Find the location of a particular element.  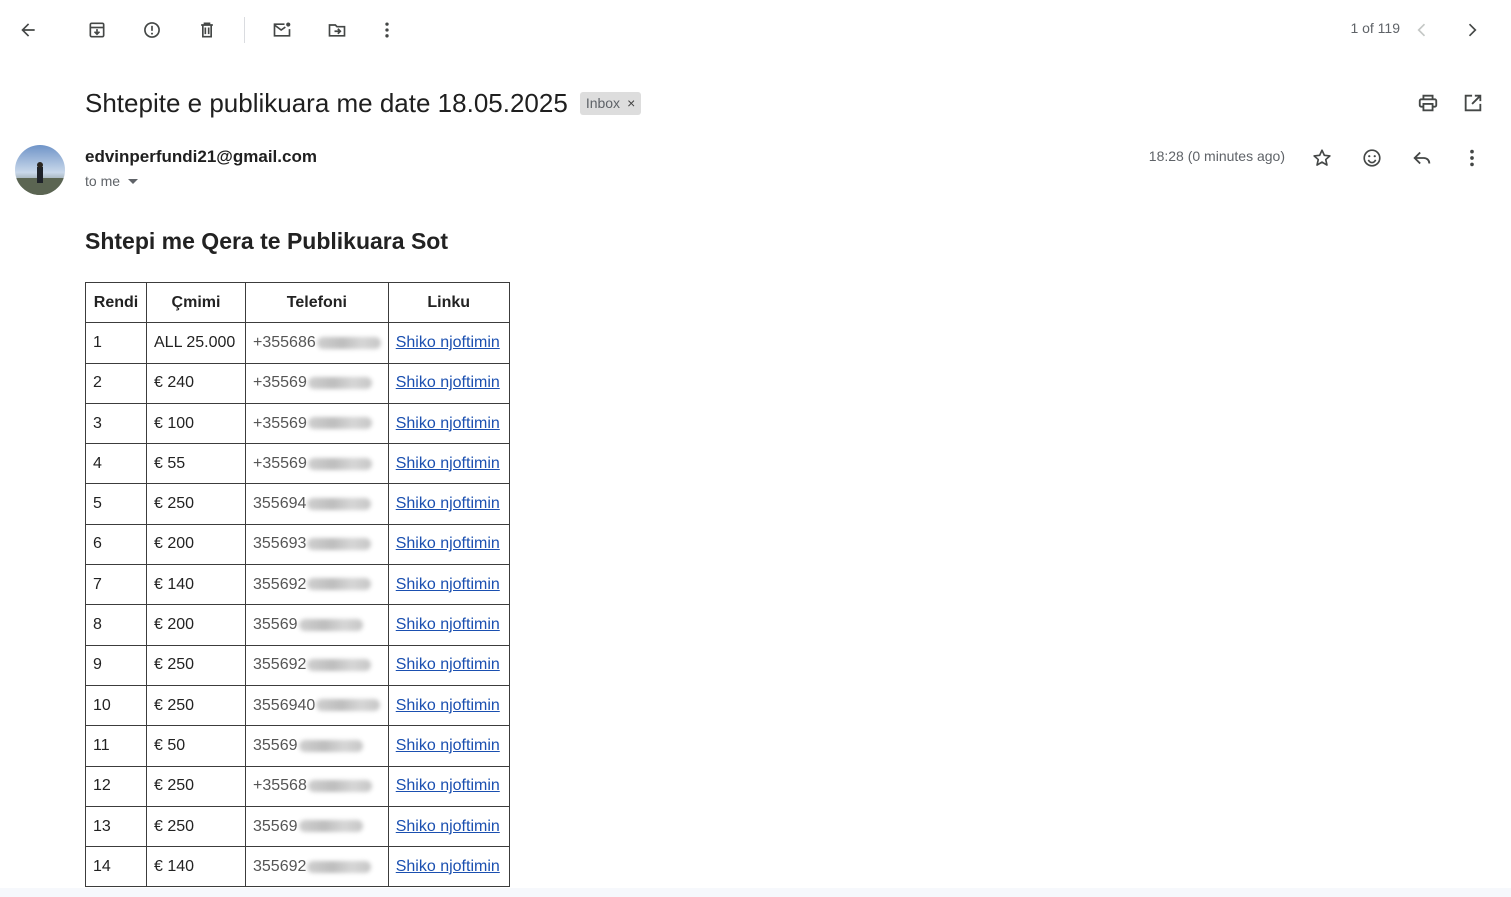

cell-rendi: 2 is located at coordinates (116, 383).